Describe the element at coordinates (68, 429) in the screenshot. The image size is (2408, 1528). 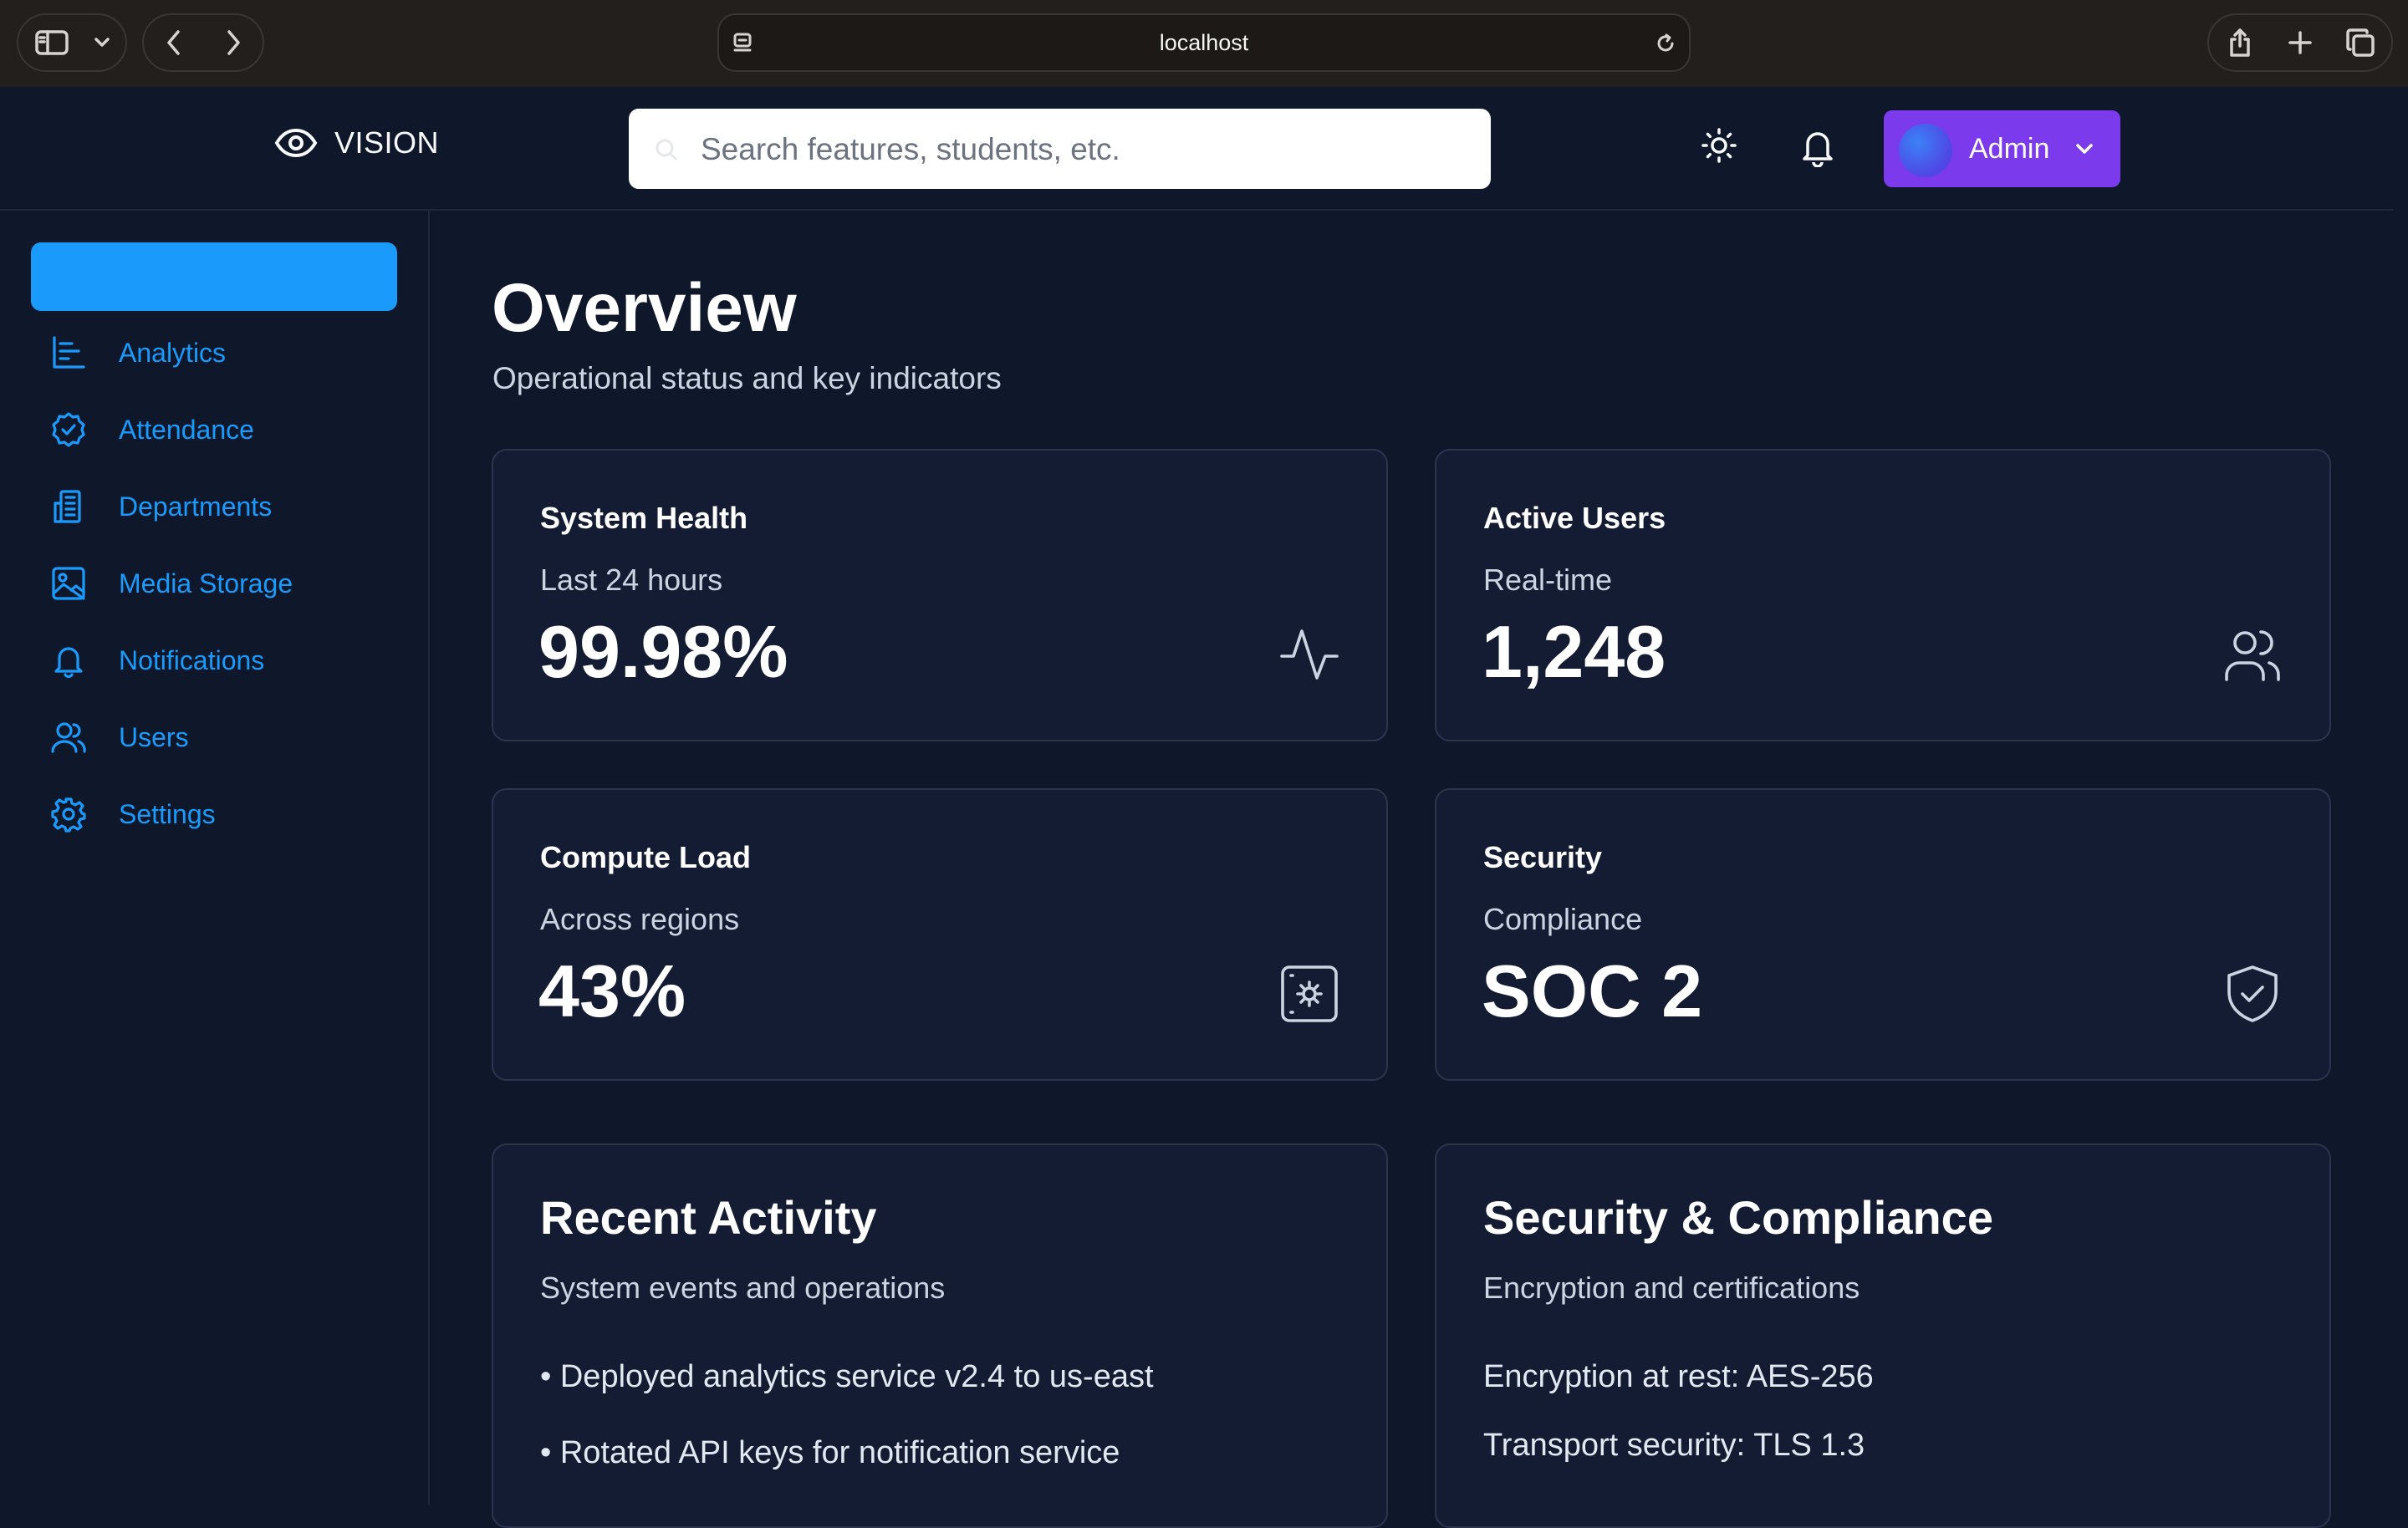
I see `badge-check-icon` at that location.